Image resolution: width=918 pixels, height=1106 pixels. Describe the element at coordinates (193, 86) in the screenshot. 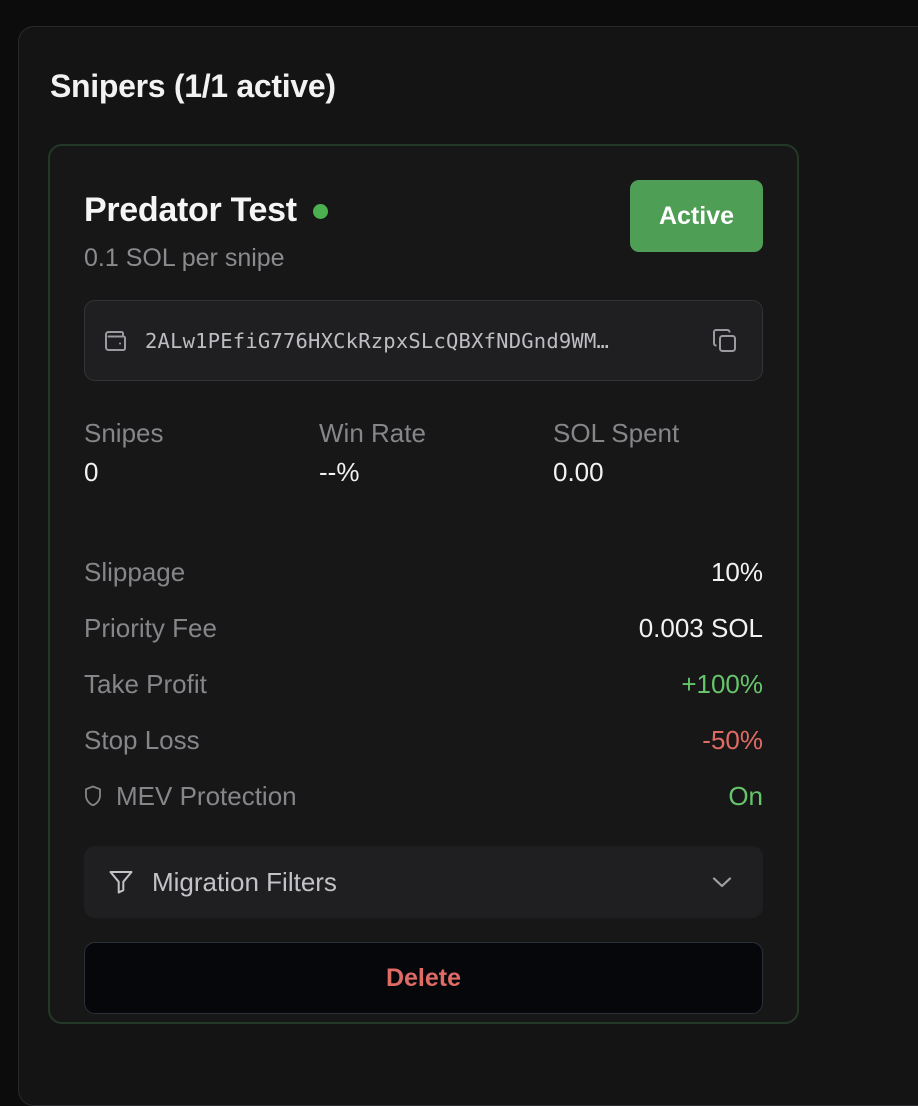

I see `panel-title: Snipers (1/1 active)` at that location.